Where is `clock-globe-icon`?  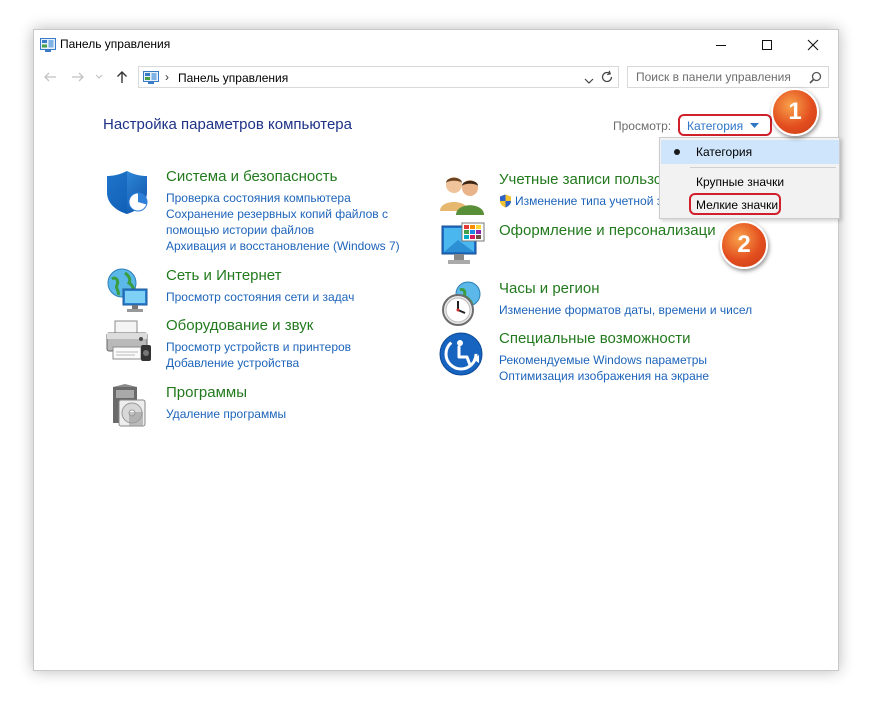 clock-globe-icon is located at coordinates (462, 304).